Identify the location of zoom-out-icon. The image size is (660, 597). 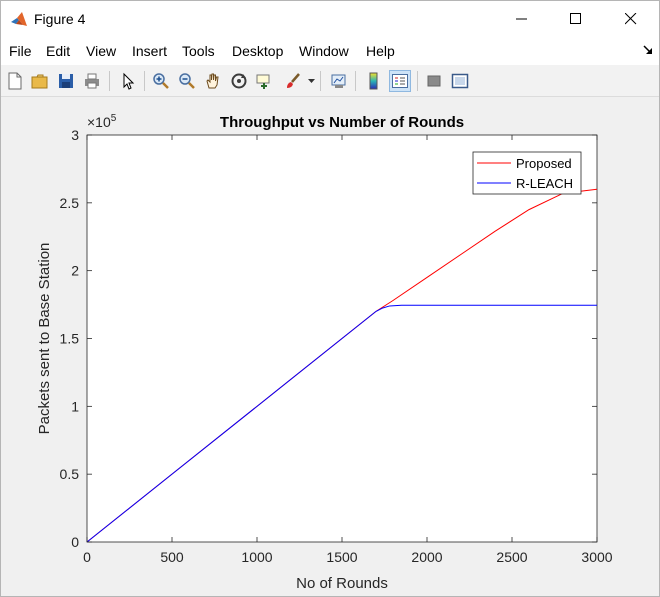
(187, 81).